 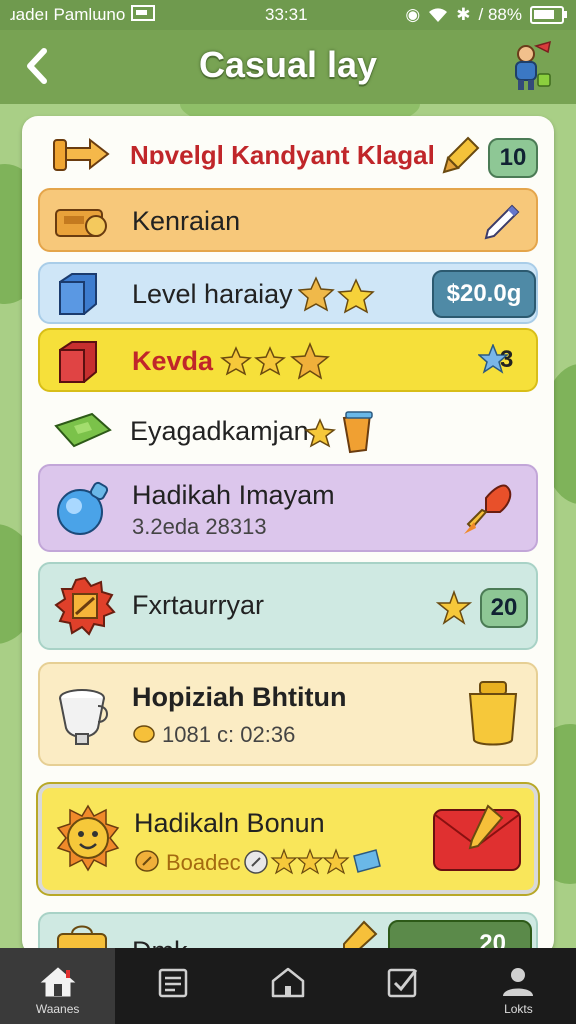 What do you see at coordinates (288, 220) in the screenshot?
I see `list-item: Kenraian` at bounding box center [288, 220].